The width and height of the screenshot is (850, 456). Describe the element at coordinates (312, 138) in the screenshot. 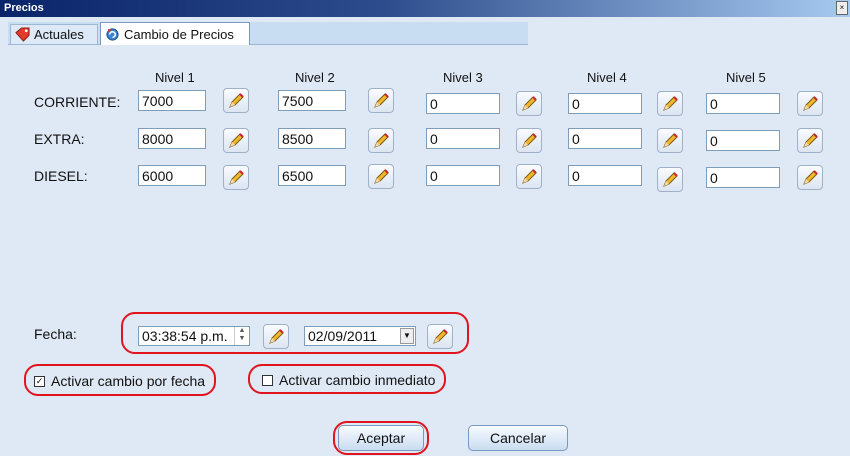

I see `price-extra-nivel-2: 8500` at that location.